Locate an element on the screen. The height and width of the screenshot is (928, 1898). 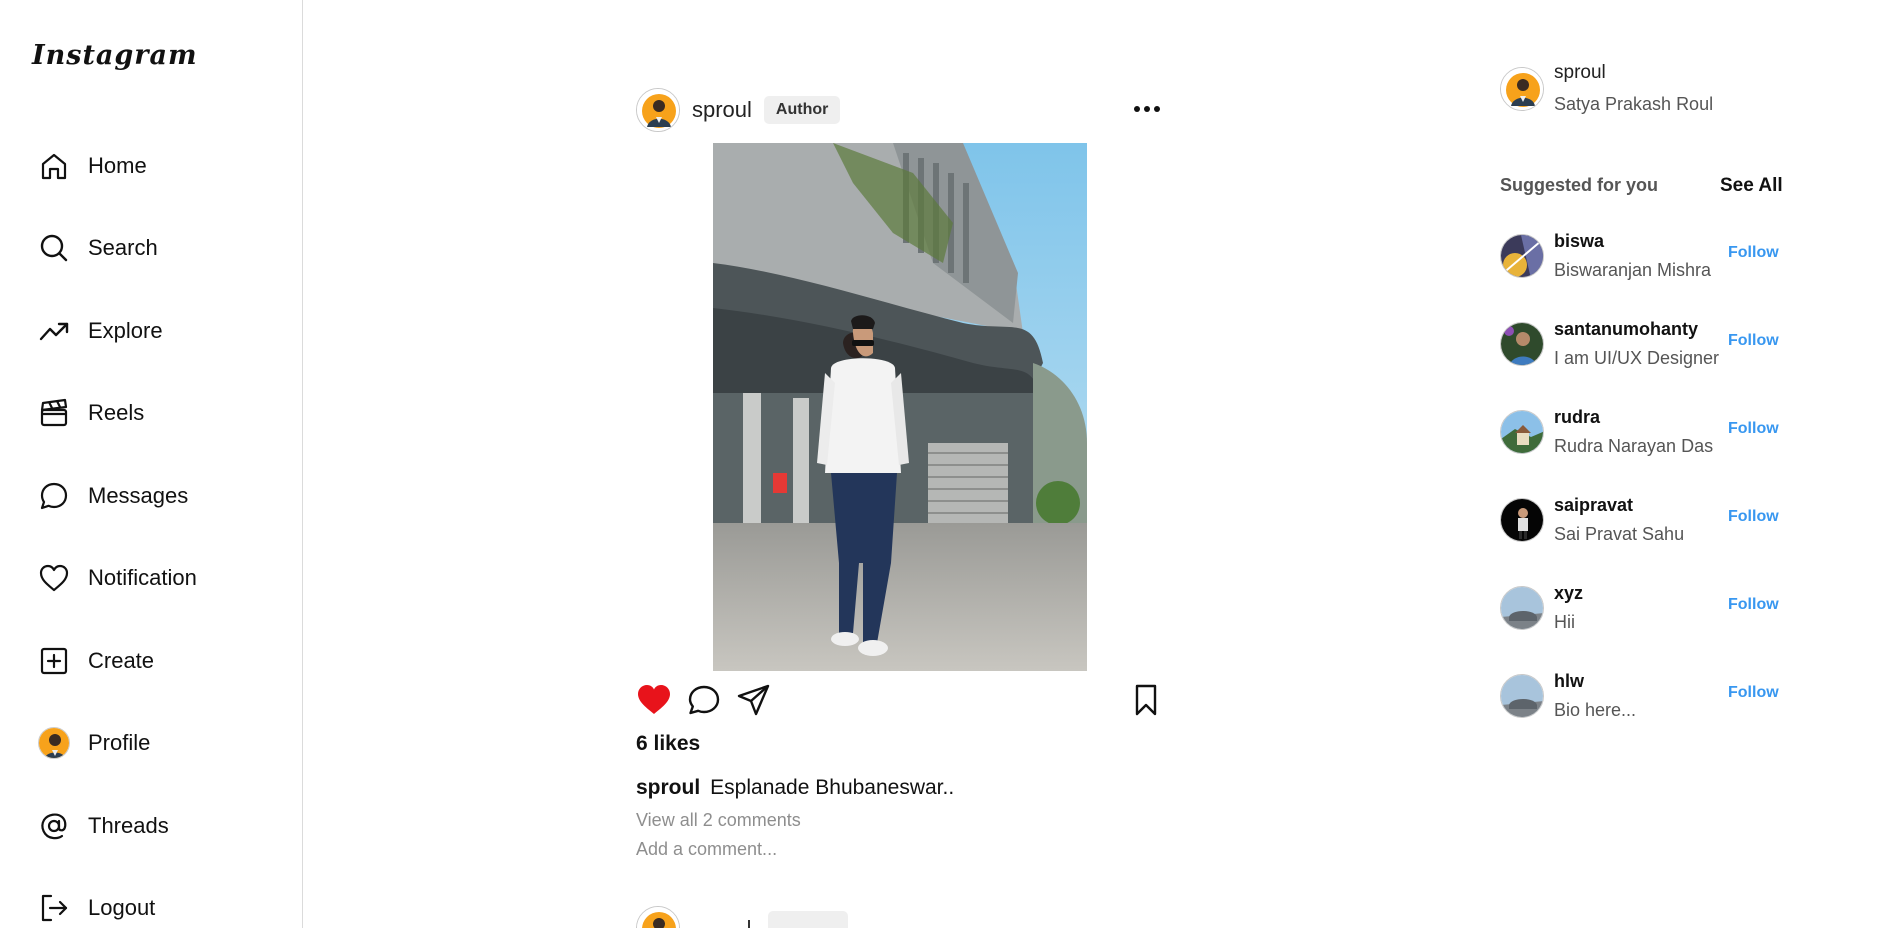
suggestion-item: rudra Rudra Narayan Das Follow is located at coordinates (1640, 432).